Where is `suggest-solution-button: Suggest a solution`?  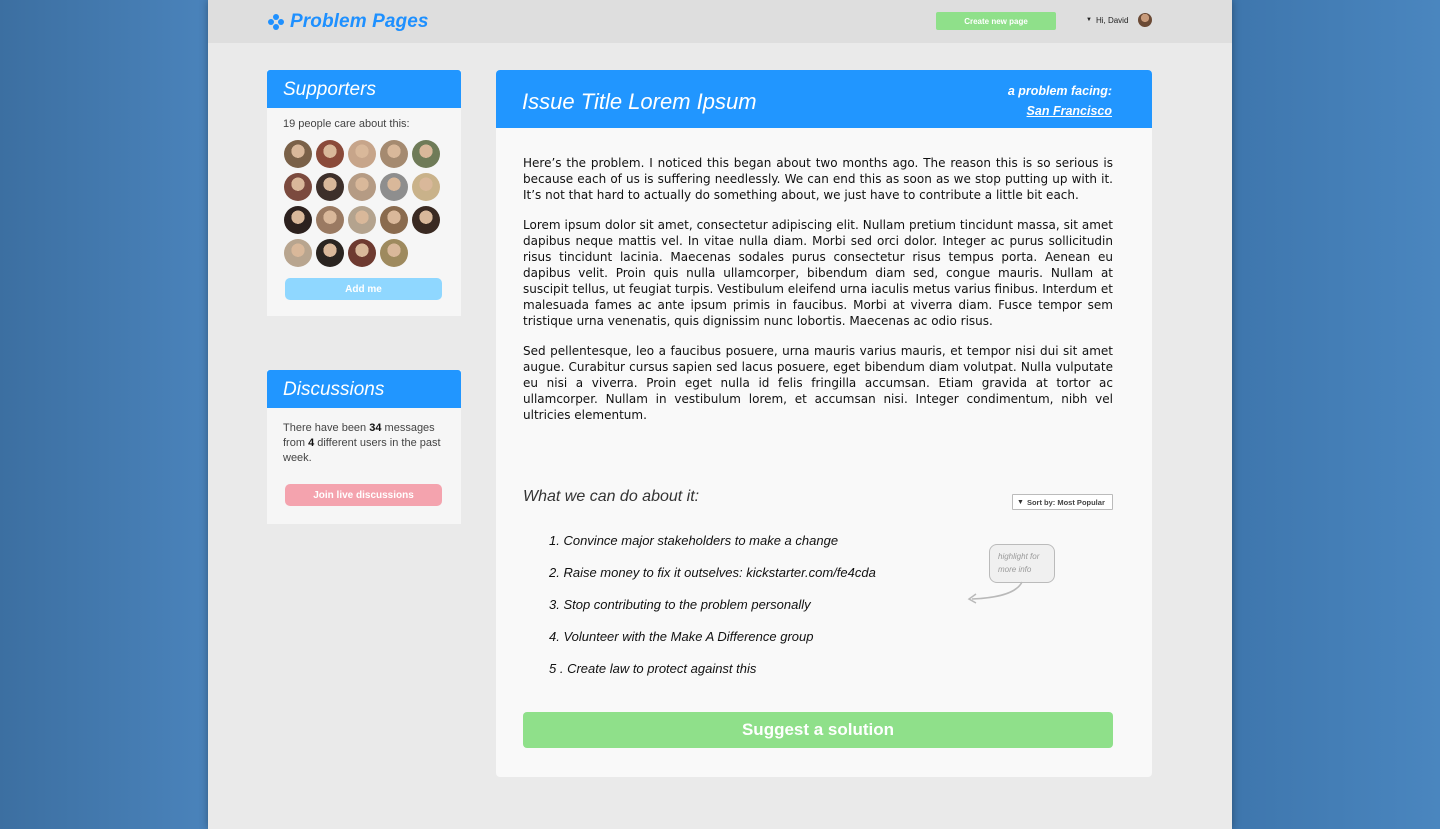
suggest-solution-button: Suggest a solution is located at coordinates (818, 730).